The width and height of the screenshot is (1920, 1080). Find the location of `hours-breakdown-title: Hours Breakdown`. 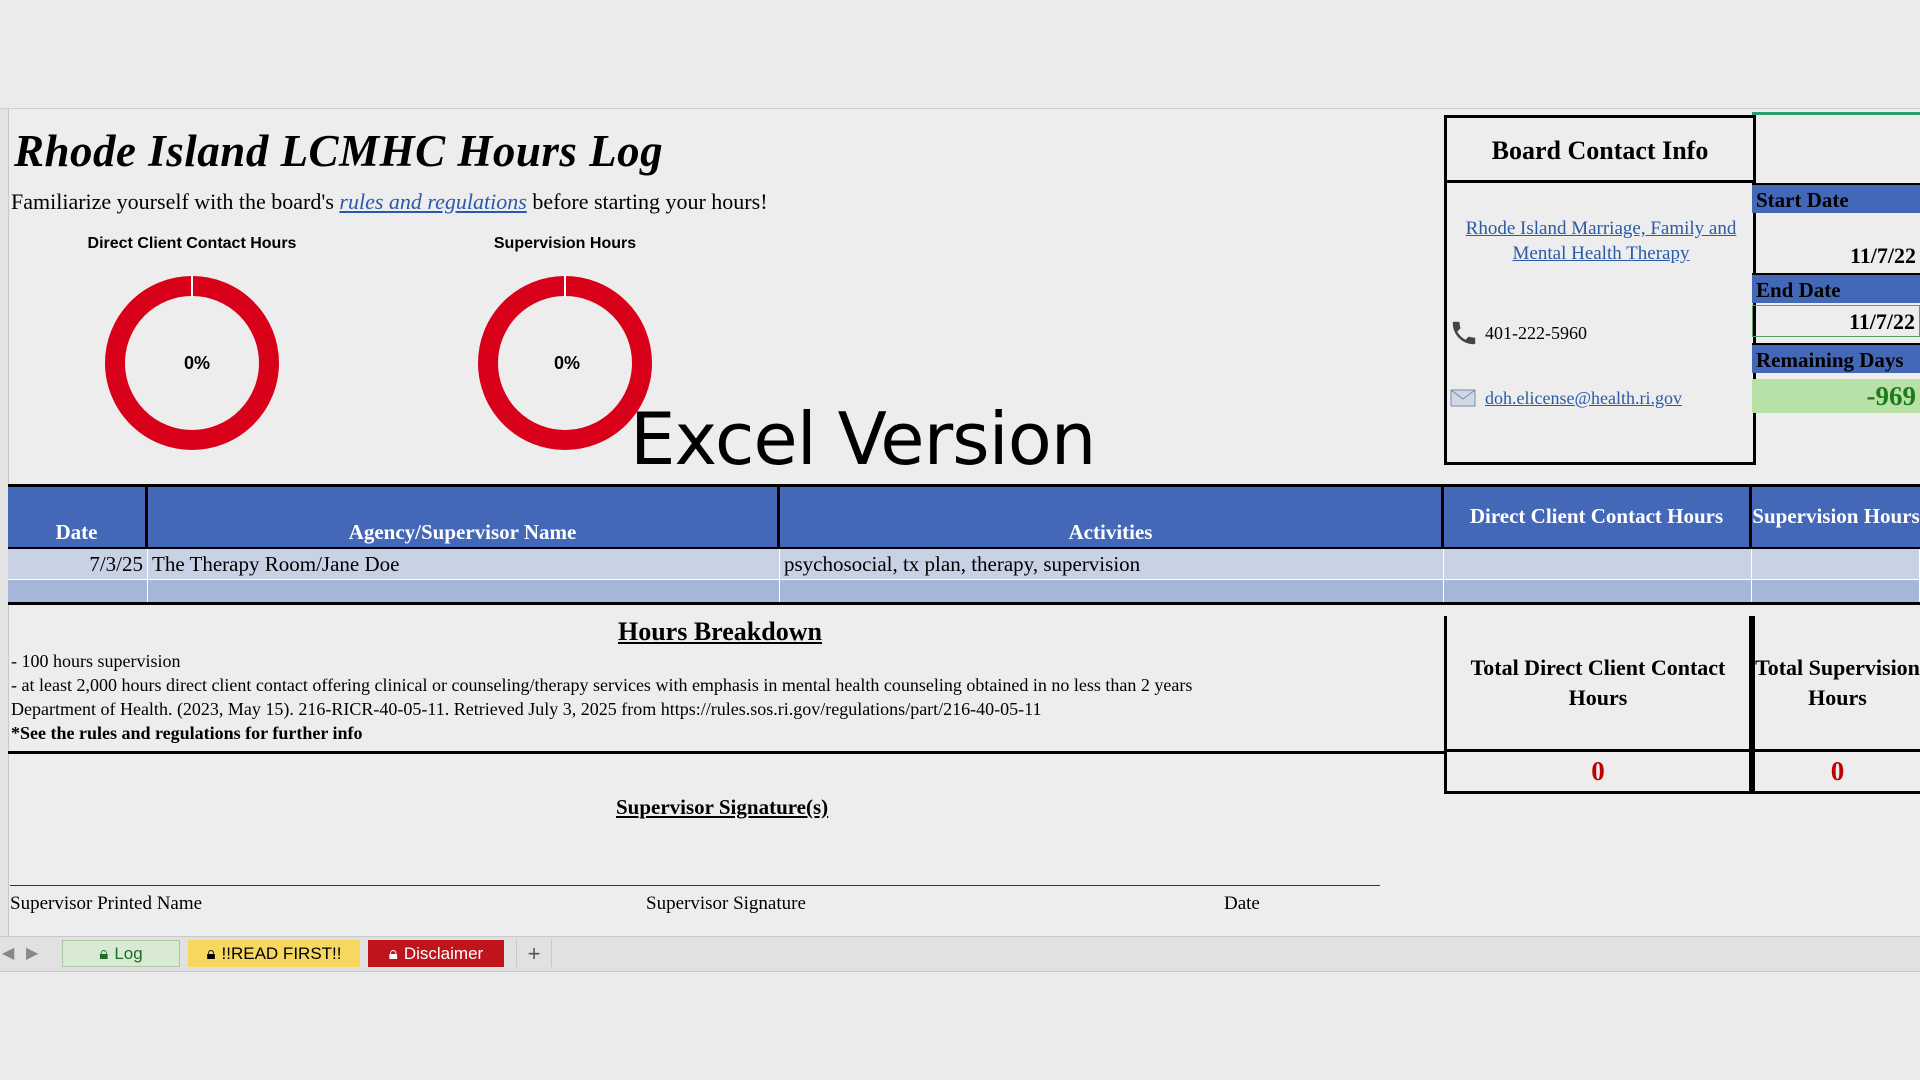

hours-breakdown-title: Hours Breakdown is located at coordinates (720, 631).